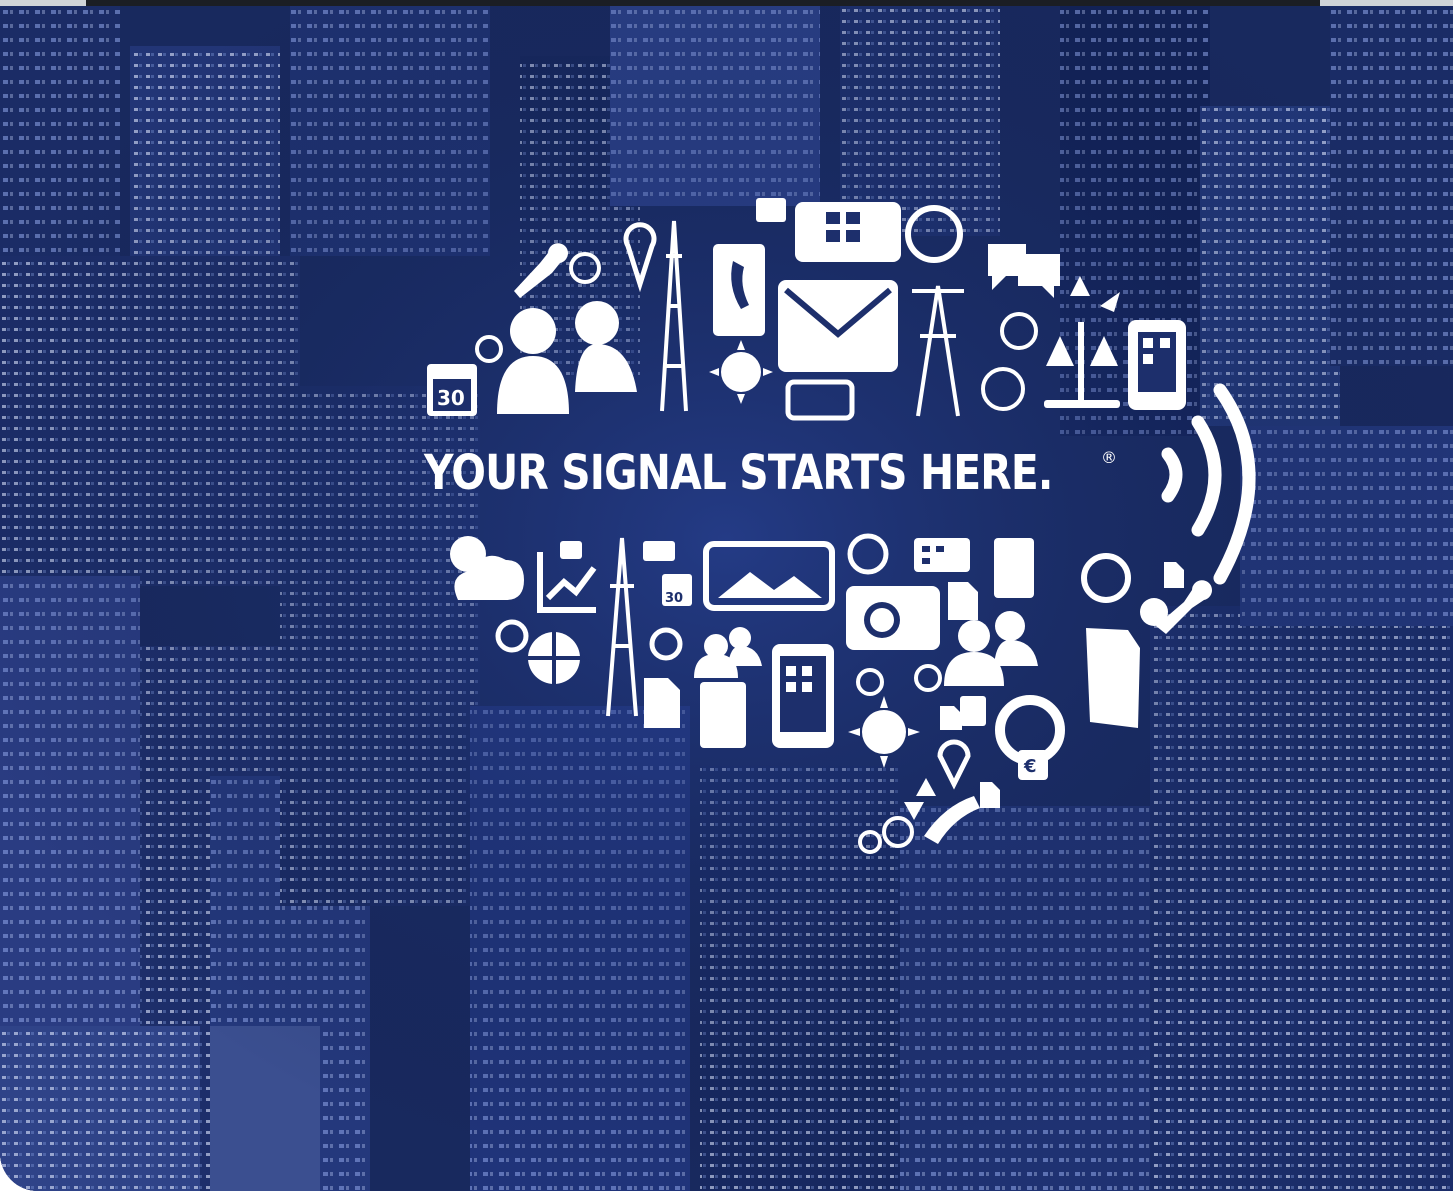 The height and width of the screenshot is (1197, 1453). Describe the element at coordinates (838, 326) in the screenshot. I see `envelope-icon` at that location.